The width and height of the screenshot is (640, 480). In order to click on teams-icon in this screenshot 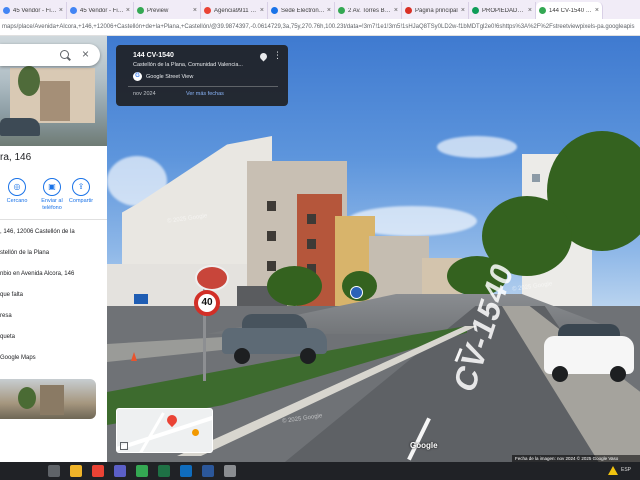, I will do `click(120, 471)`.